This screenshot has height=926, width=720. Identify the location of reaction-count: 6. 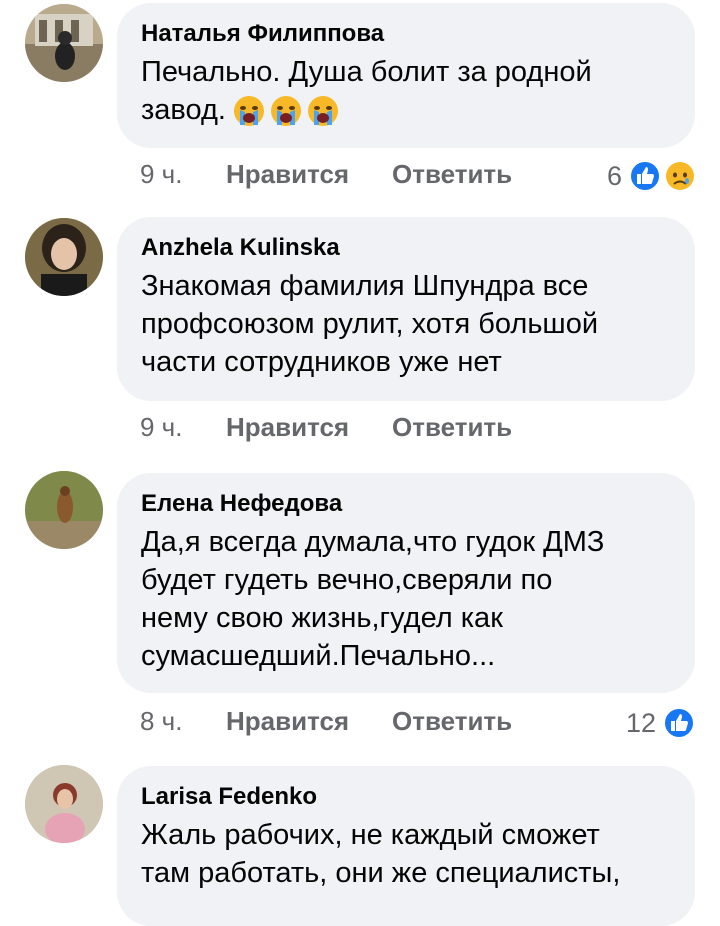
(614, 175).